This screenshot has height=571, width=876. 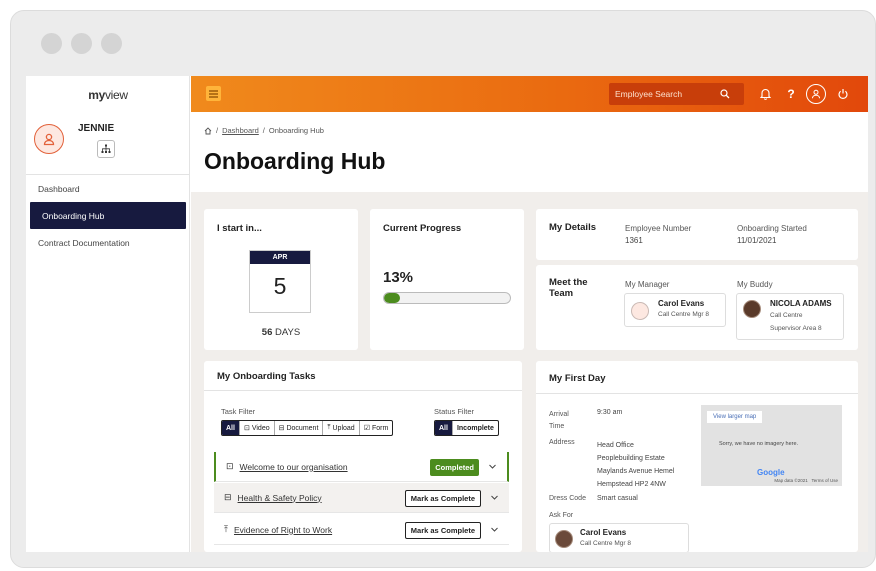 What do you see at coordinates (361, 467) in the screenshot?
I see `task-row: ⊡ Welcome to our organisation Completed` at bounding box center [361, 467].